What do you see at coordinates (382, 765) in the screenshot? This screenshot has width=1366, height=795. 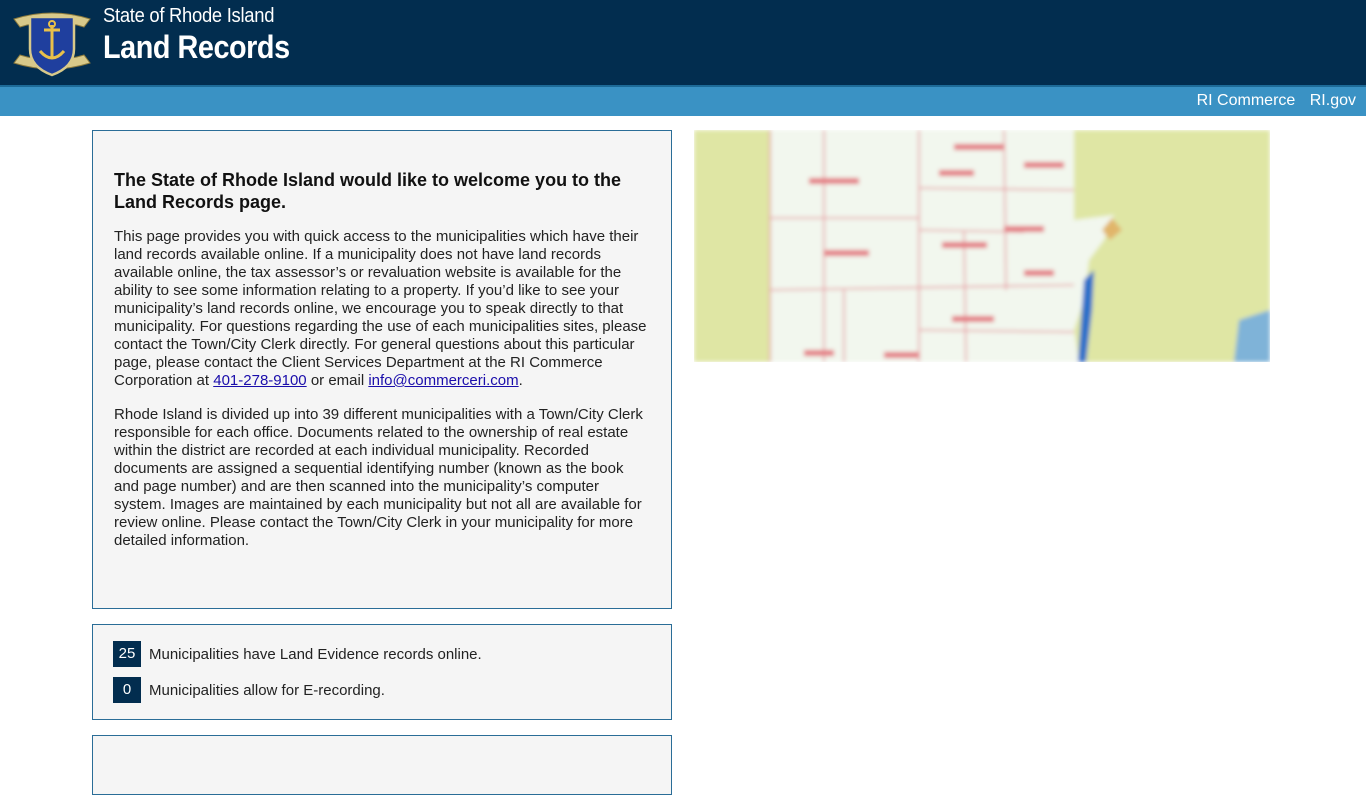 I see `municipality-list-panel` at bounding box center [382, 765].